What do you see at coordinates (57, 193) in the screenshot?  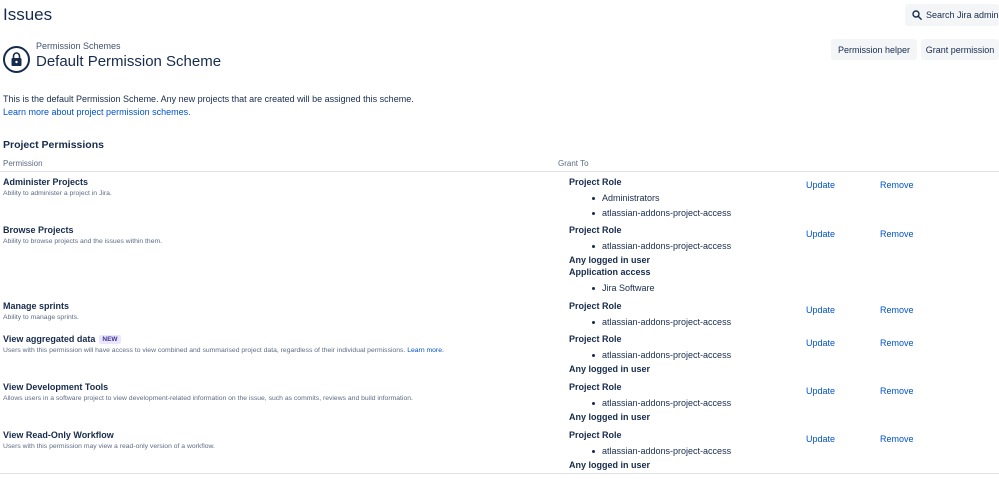 I see `permission-description: Ability to administer a project in Jira.` at bounding box center [57, 193].